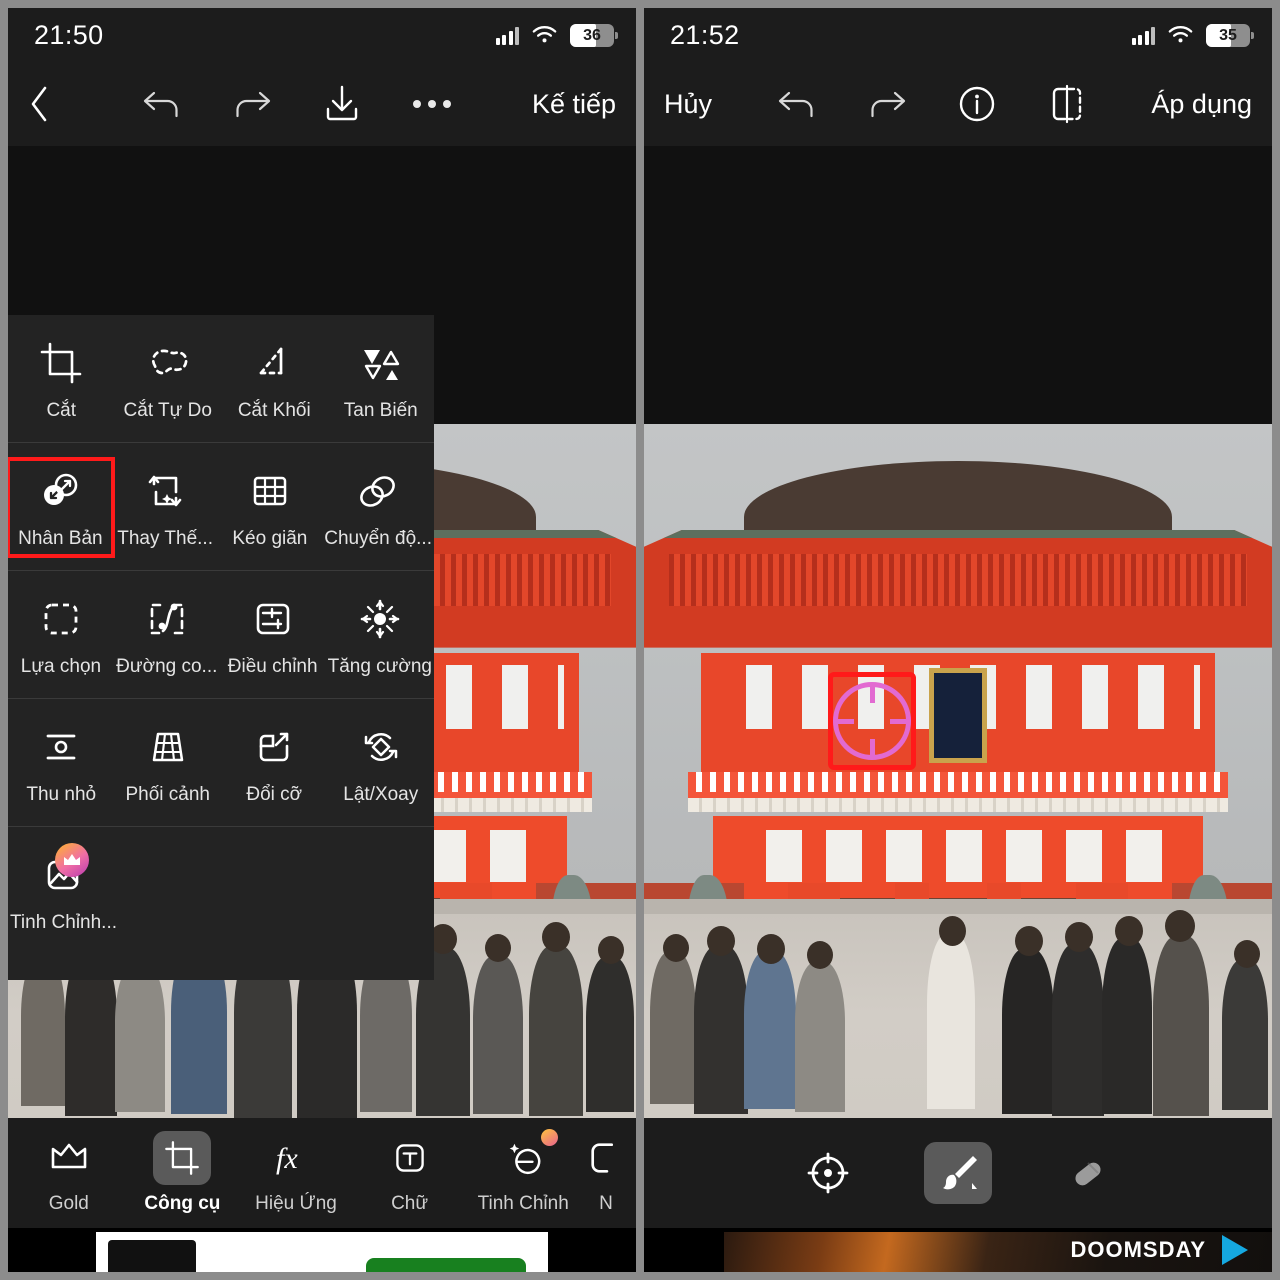 The width and height of the screenshot is (1280, 1280). What do you see at coordinates (61, 747) in the screenshot?
I see `shrink-icon` at bounding box center [61, 747].